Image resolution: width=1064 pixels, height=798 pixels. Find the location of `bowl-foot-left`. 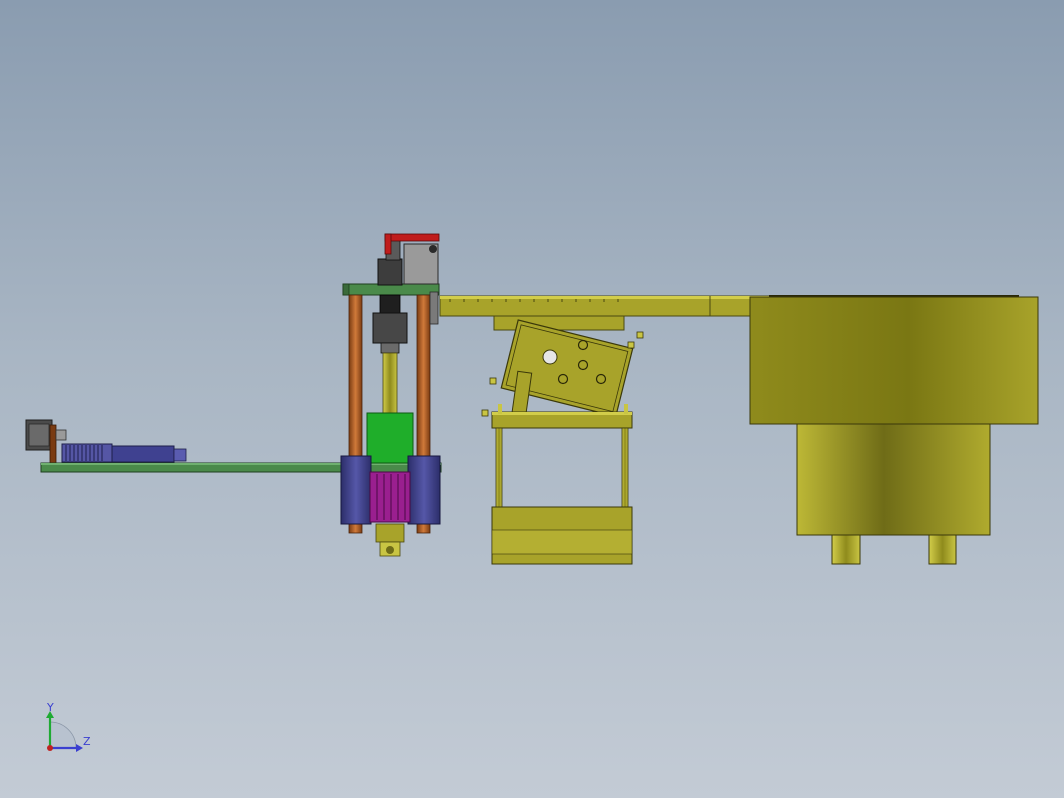

bowl-foot-left is located at coordinates (846, 549).